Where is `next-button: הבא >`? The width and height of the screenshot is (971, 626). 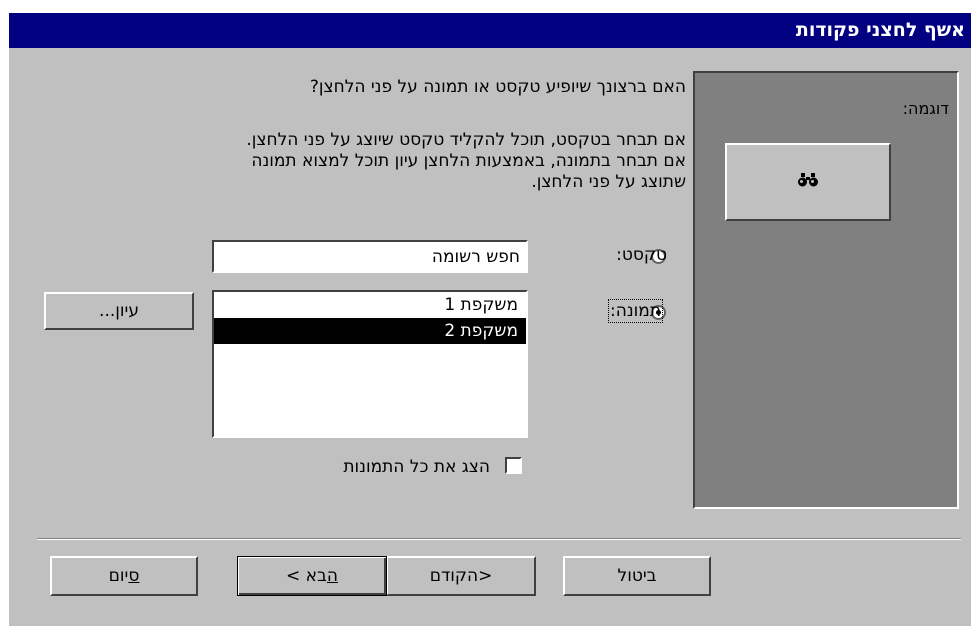 next-button: הבא > is located at coordinates (312, 576).